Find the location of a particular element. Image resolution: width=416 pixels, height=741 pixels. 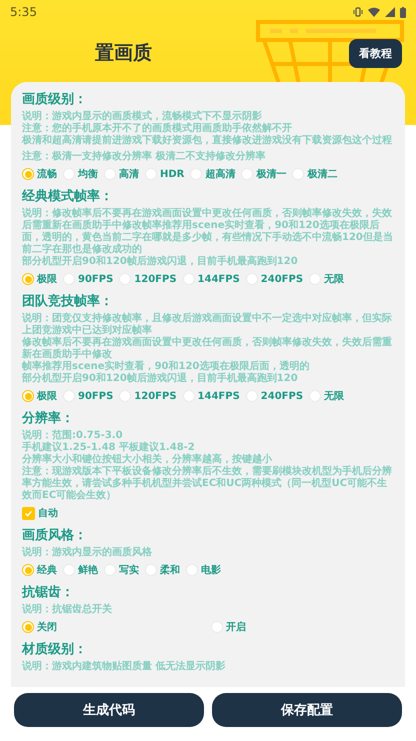

radio-option: 写实 is located at coordinates (121, 570).